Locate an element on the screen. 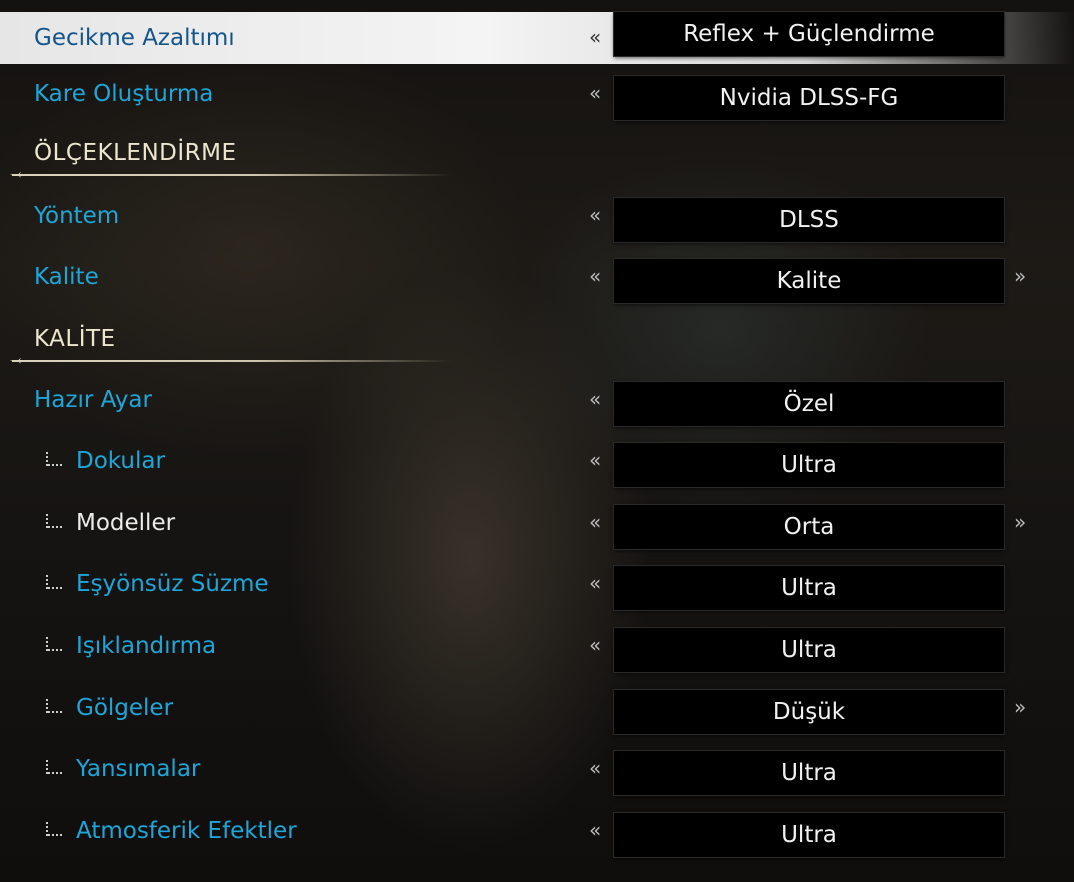  setting-row-latency-reduction: Gecikme Azaltımı « Reflex + Güçlendirme is located at coordinates (537, 38).